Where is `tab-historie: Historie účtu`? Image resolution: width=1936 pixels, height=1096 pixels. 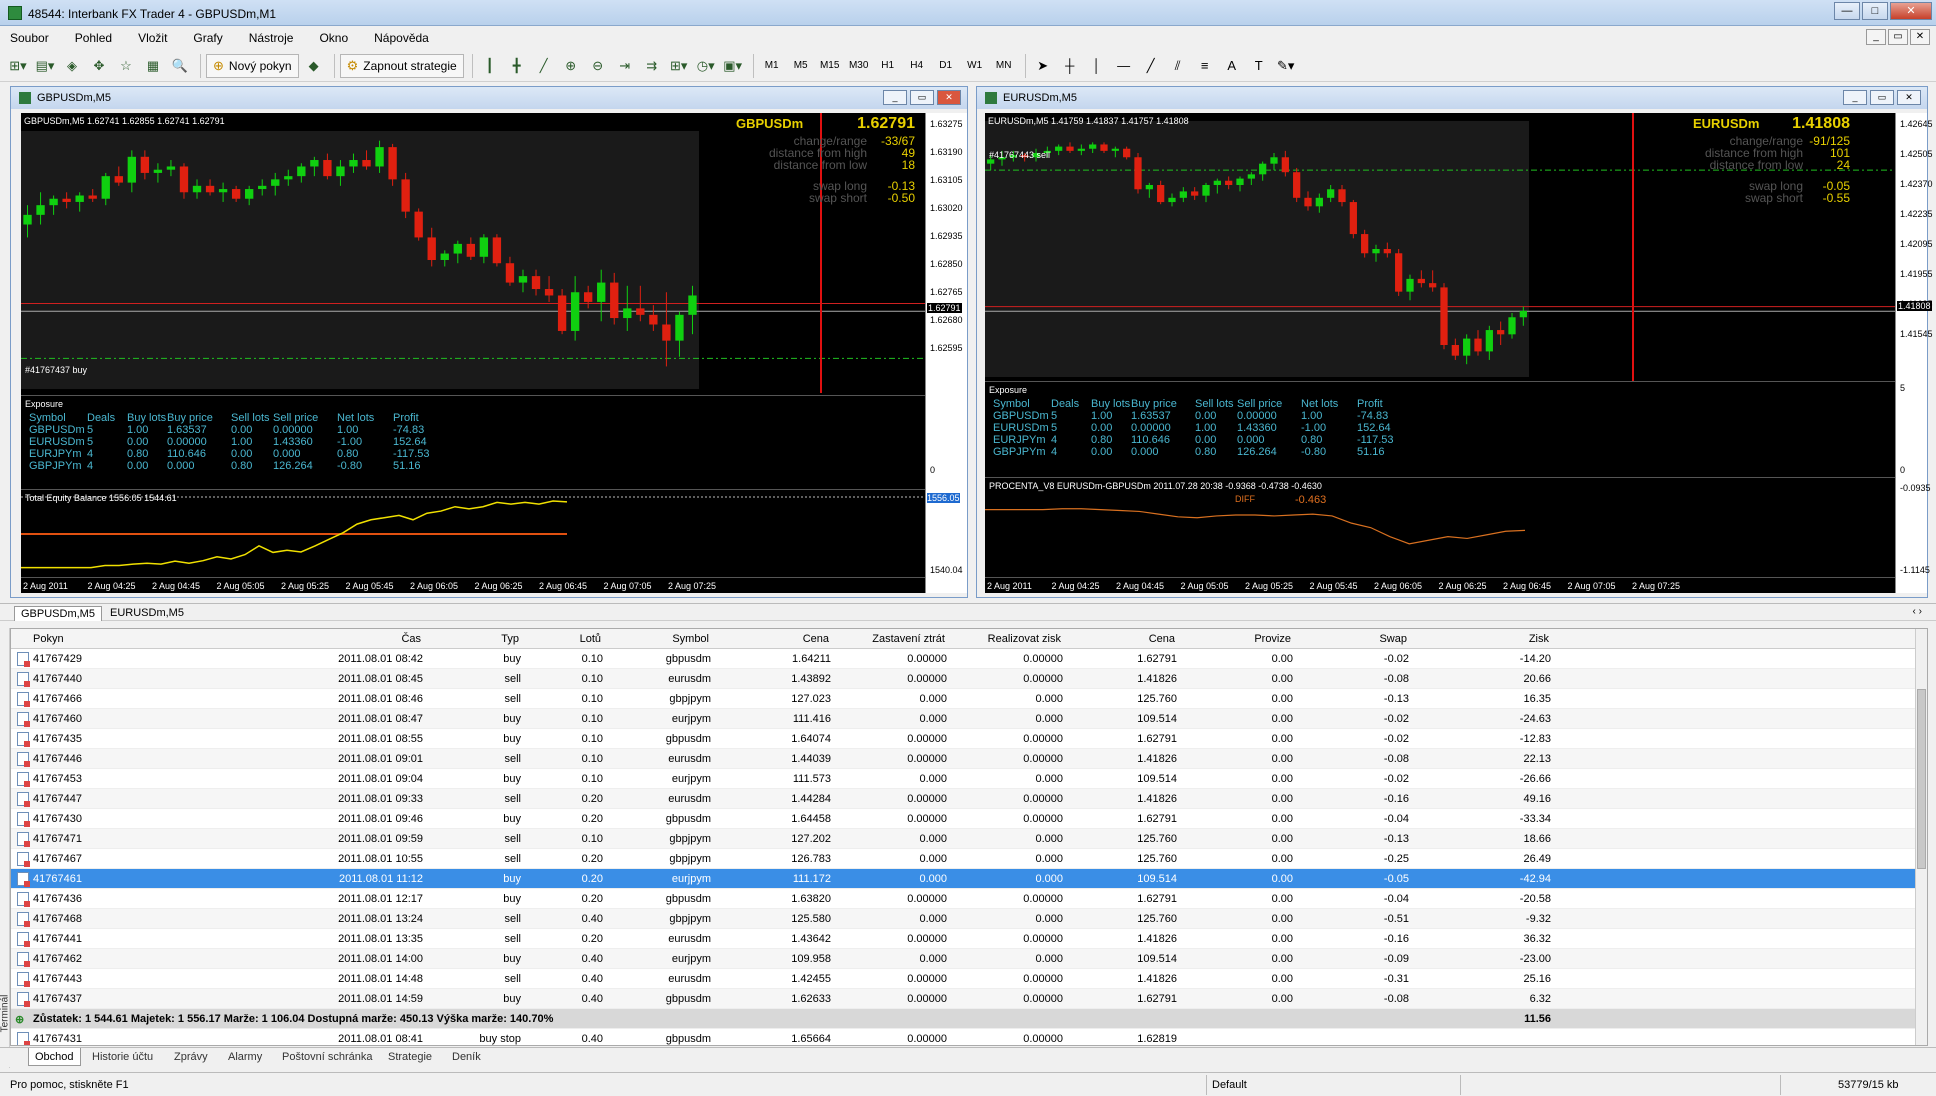 tab-historie: Historie účtu is located at coordinates (122, 1057).